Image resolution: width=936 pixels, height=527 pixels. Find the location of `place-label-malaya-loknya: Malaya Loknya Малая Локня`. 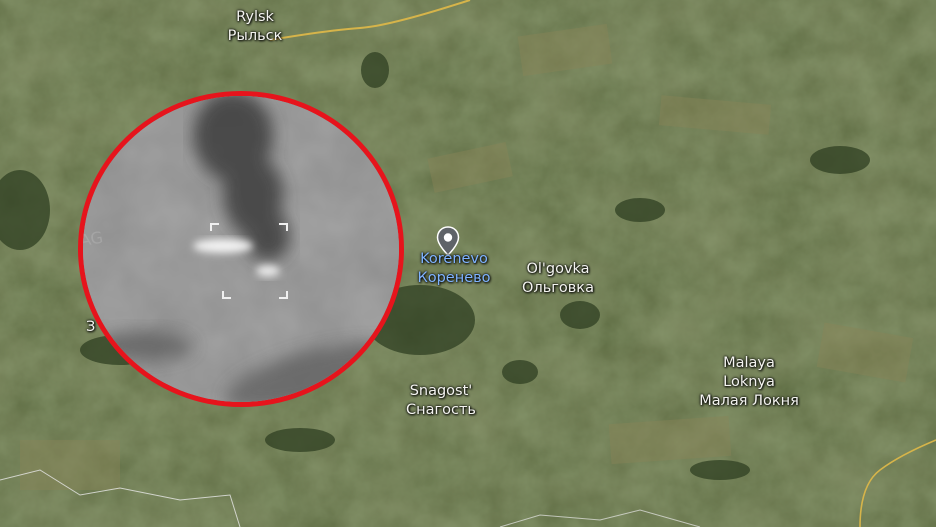

place-label-malaya-loknya: Malaya Loknya Малая Локня is located at coordinates (749, 382).